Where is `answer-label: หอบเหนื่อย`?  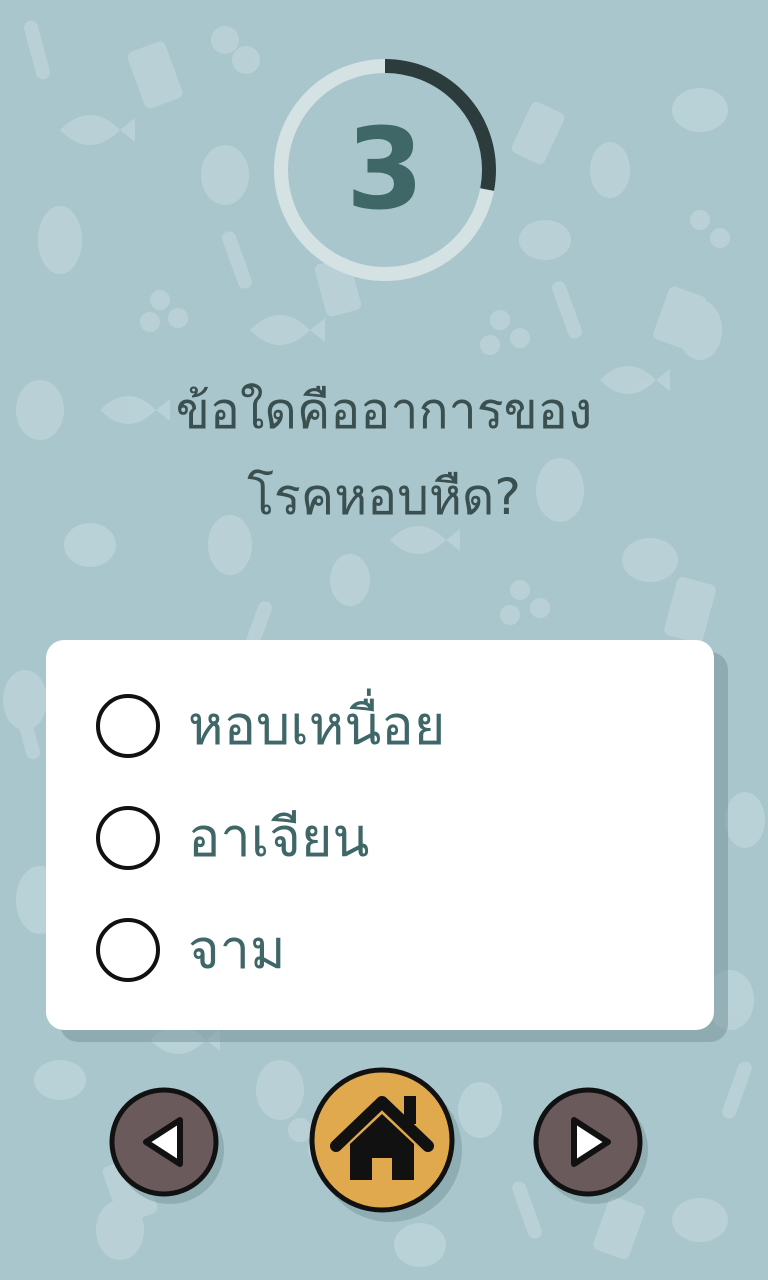
answer-label: หอบเหนื่อย is located at coordinates (317, 725).